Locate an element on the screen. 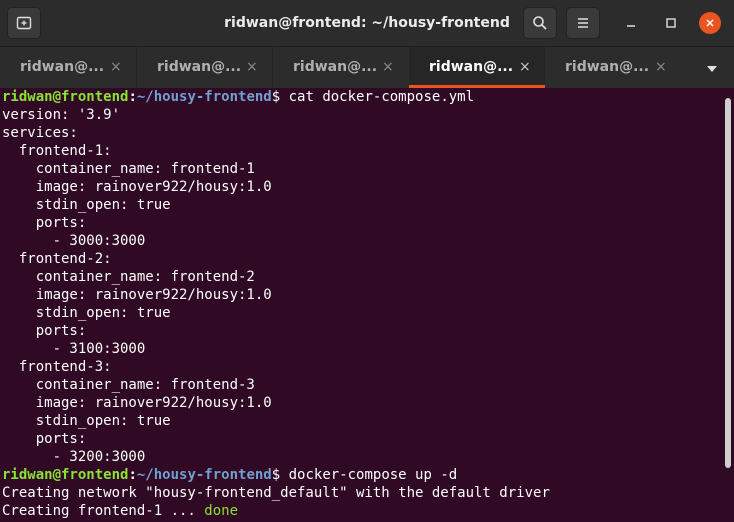 This screenshot has width=734, height=522. maximize-icon is located at coordinates (671, 23).